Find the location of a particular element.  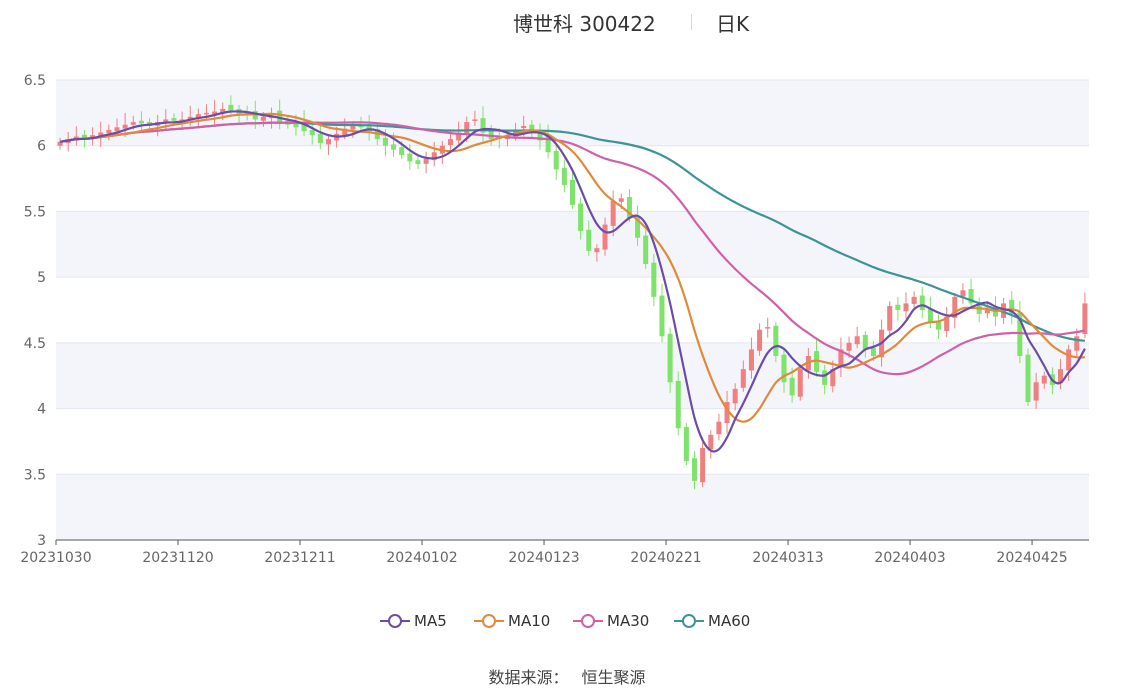

source-label: 数据来源： is located at coordinates (528, 677).